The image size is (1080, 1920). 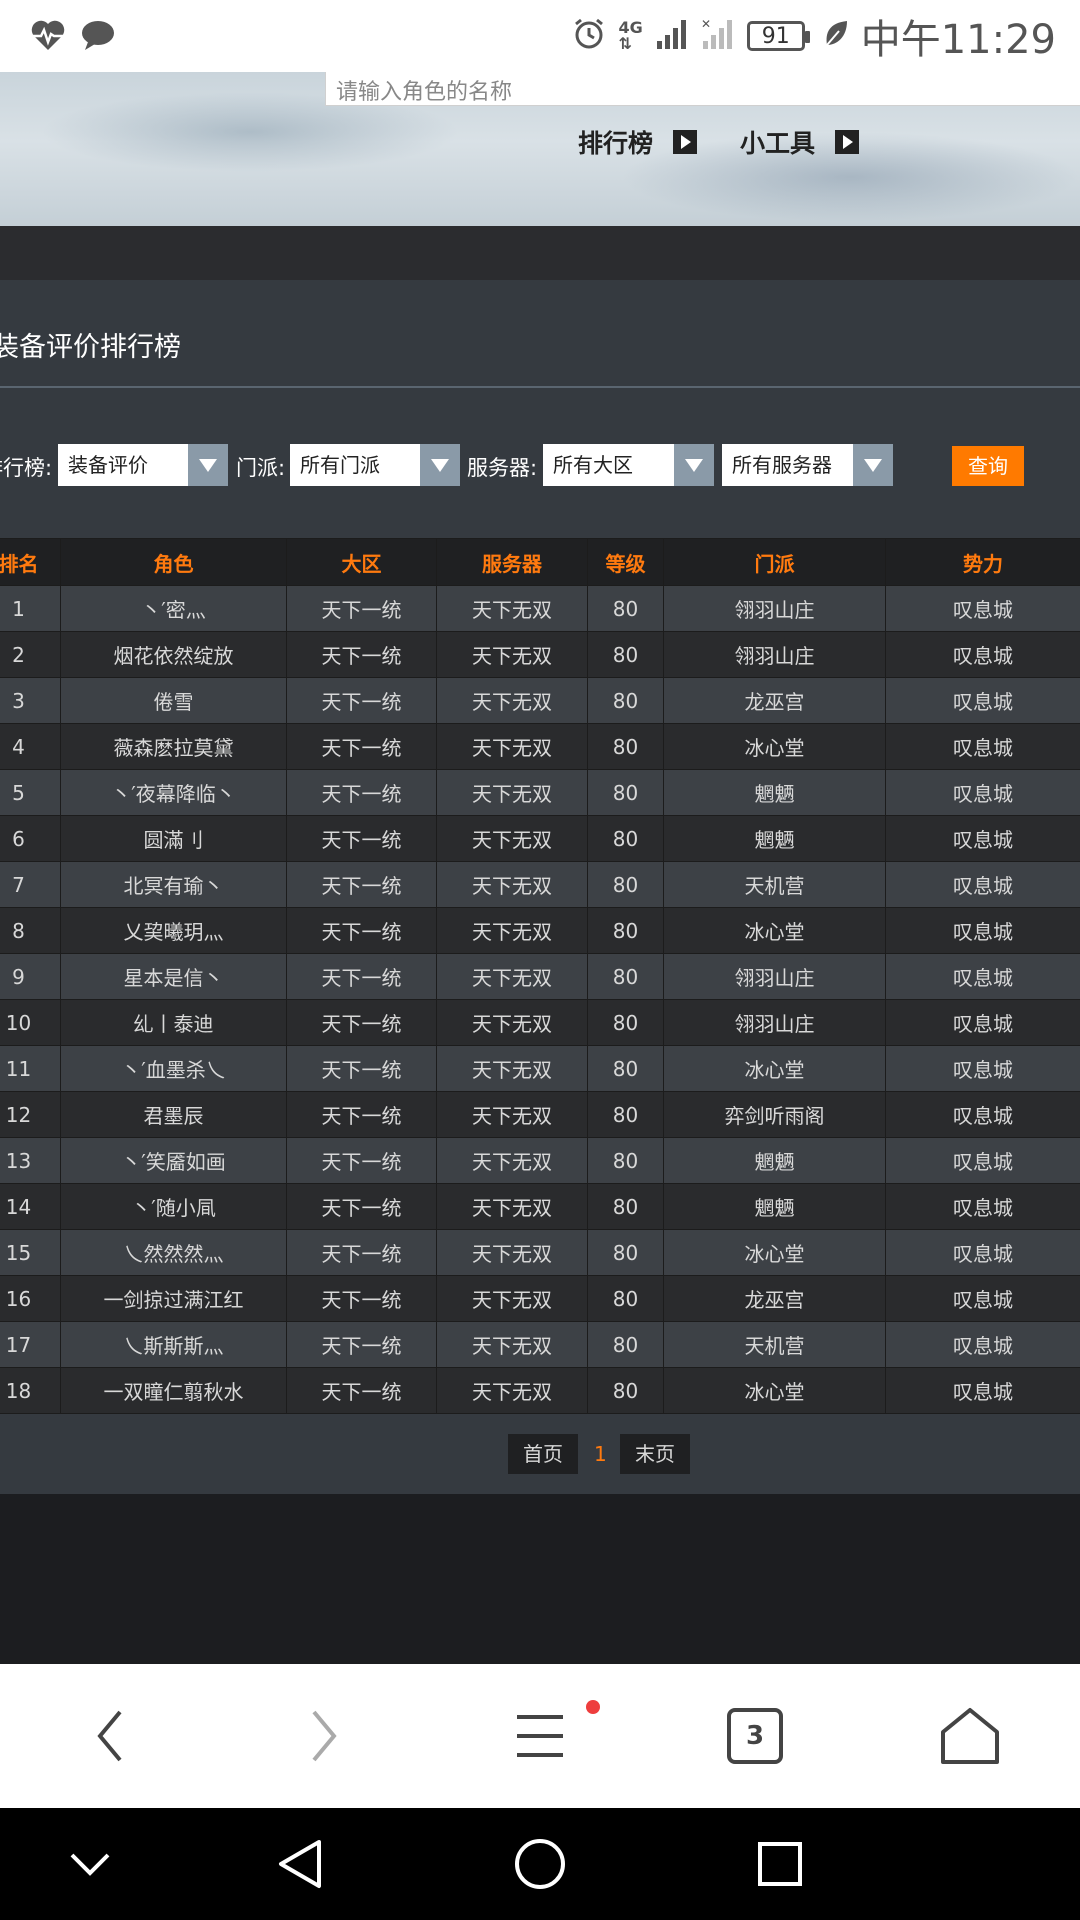 What do you see at coordinates (540, 1022) in the screenshot?
I see `table-row: 10 乣丨泰迪 天下一统 天下无双 80 翎羽山庄 叹息城` at bounding box center [540, 1022].